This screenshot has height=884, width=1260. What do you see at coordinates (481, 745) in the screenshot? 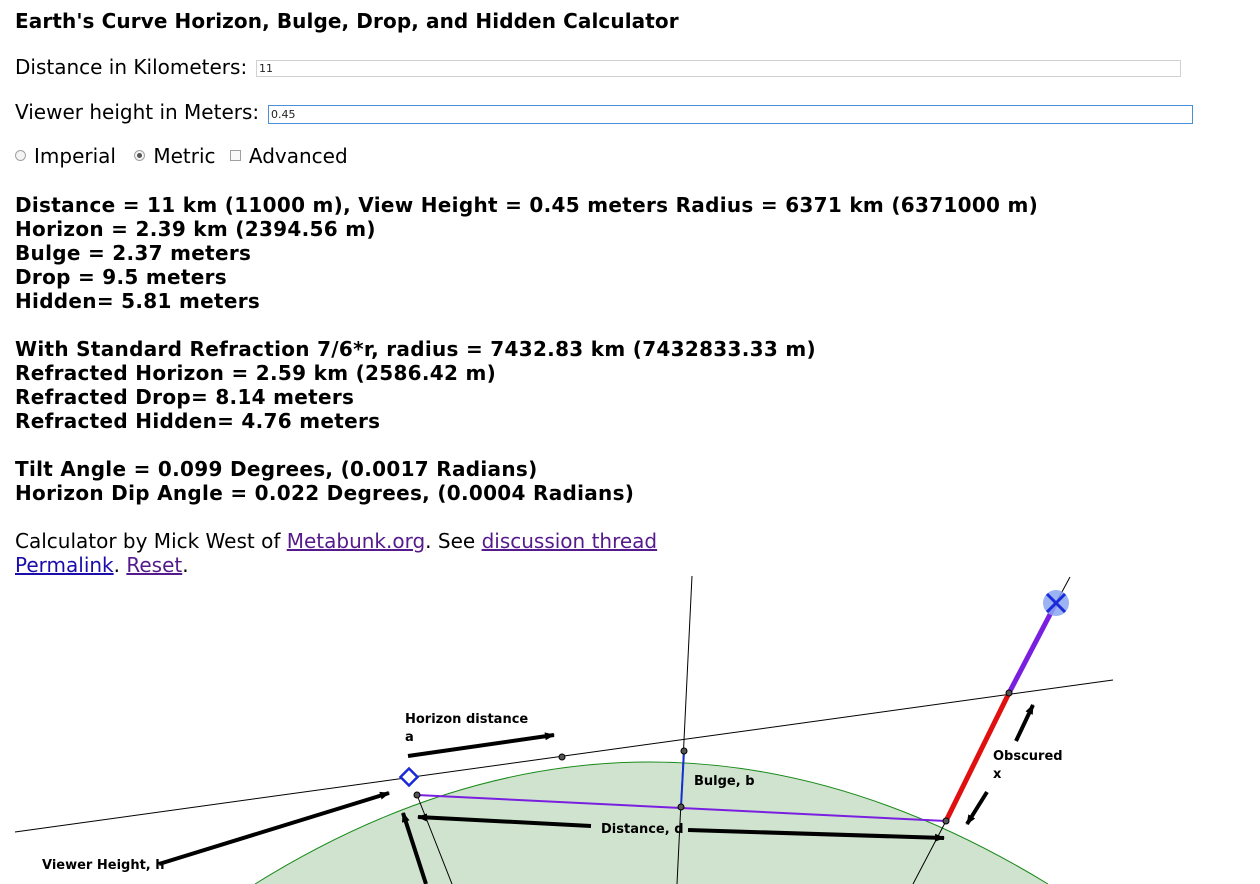
I see `horizon-arrow` at bounding box center [481, 745].